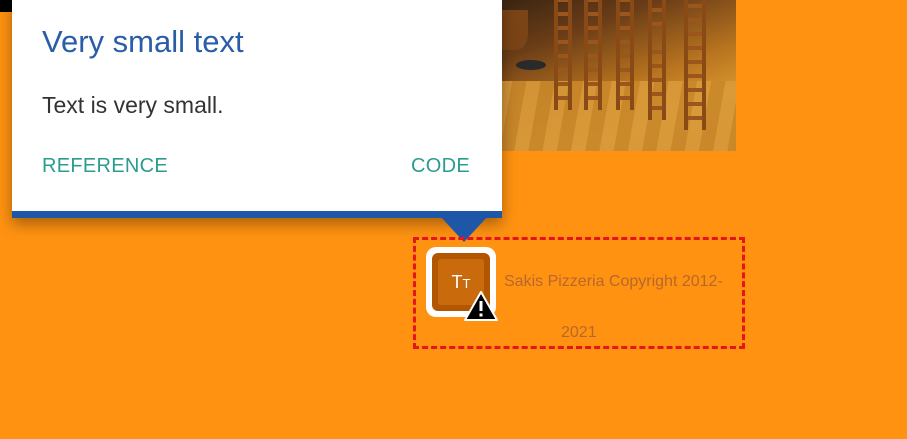 This screenshot has height=439, width=907. I want to click on copyright-text: Sakis Pizzeria Copyright 2012-, so click(613, 281).